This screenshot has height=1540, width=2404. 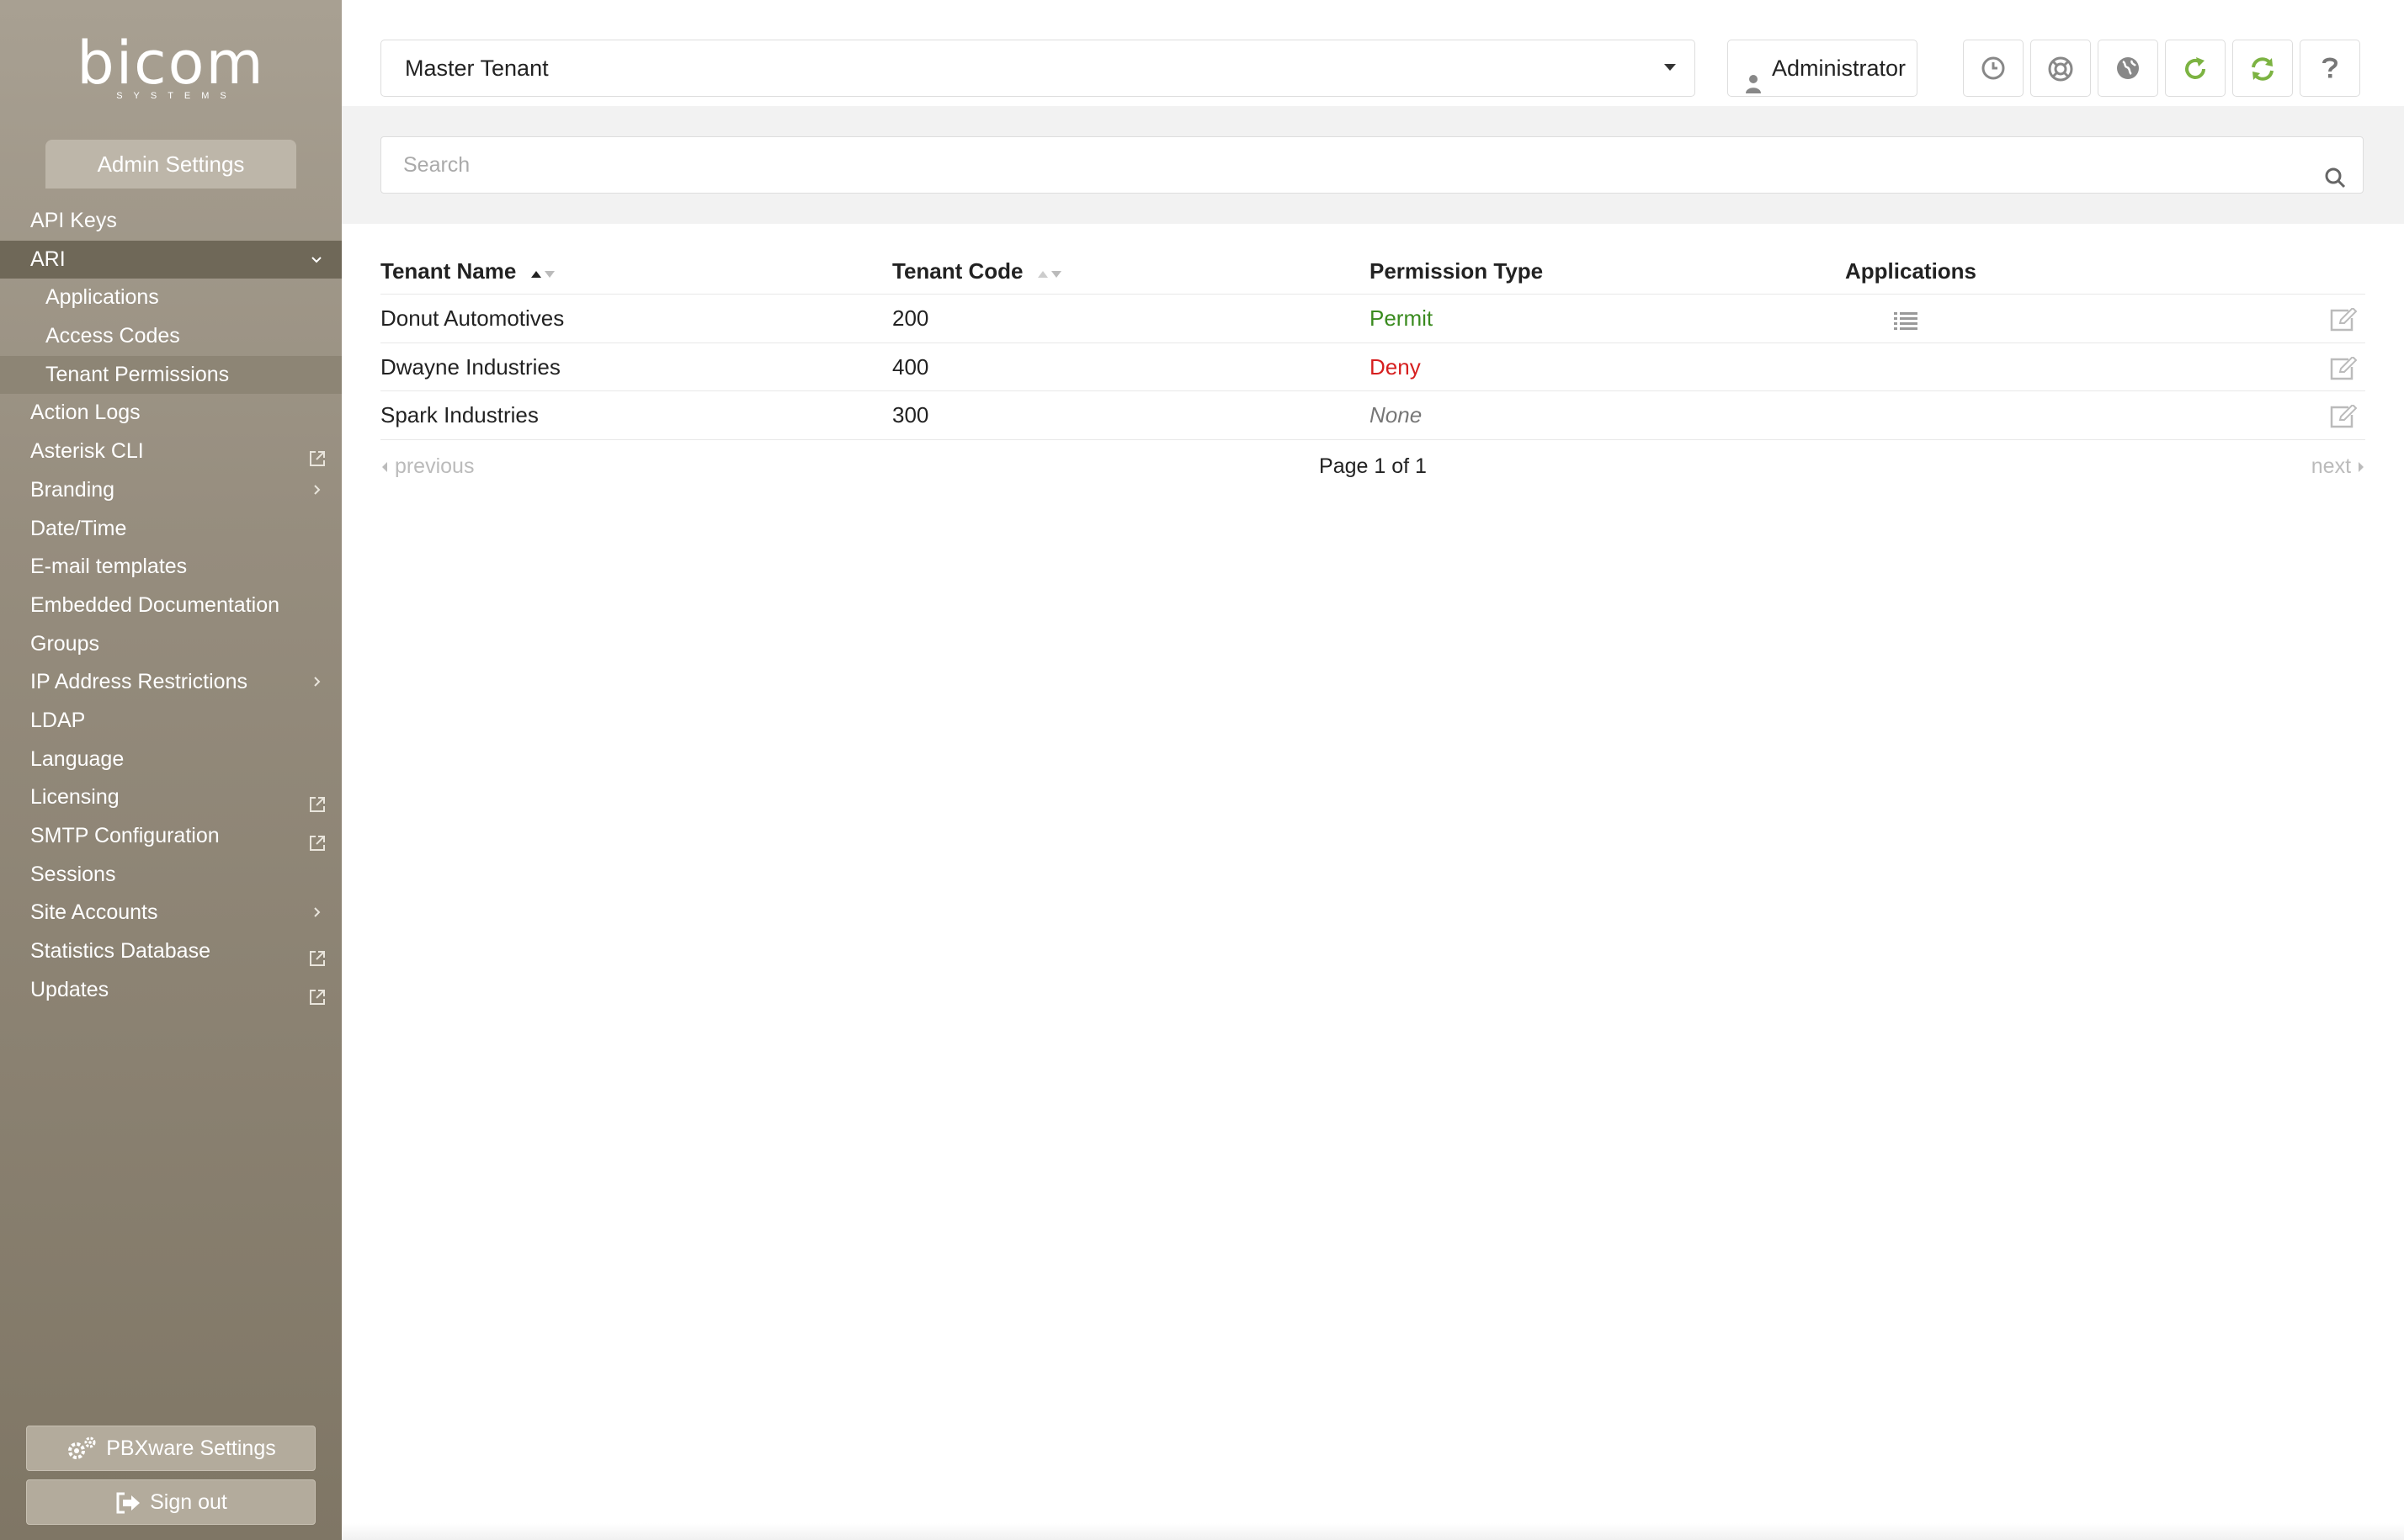 I want to click on sidebar-item-tenant-permissions: Tenant Permissions, so click(x=171, y=375).